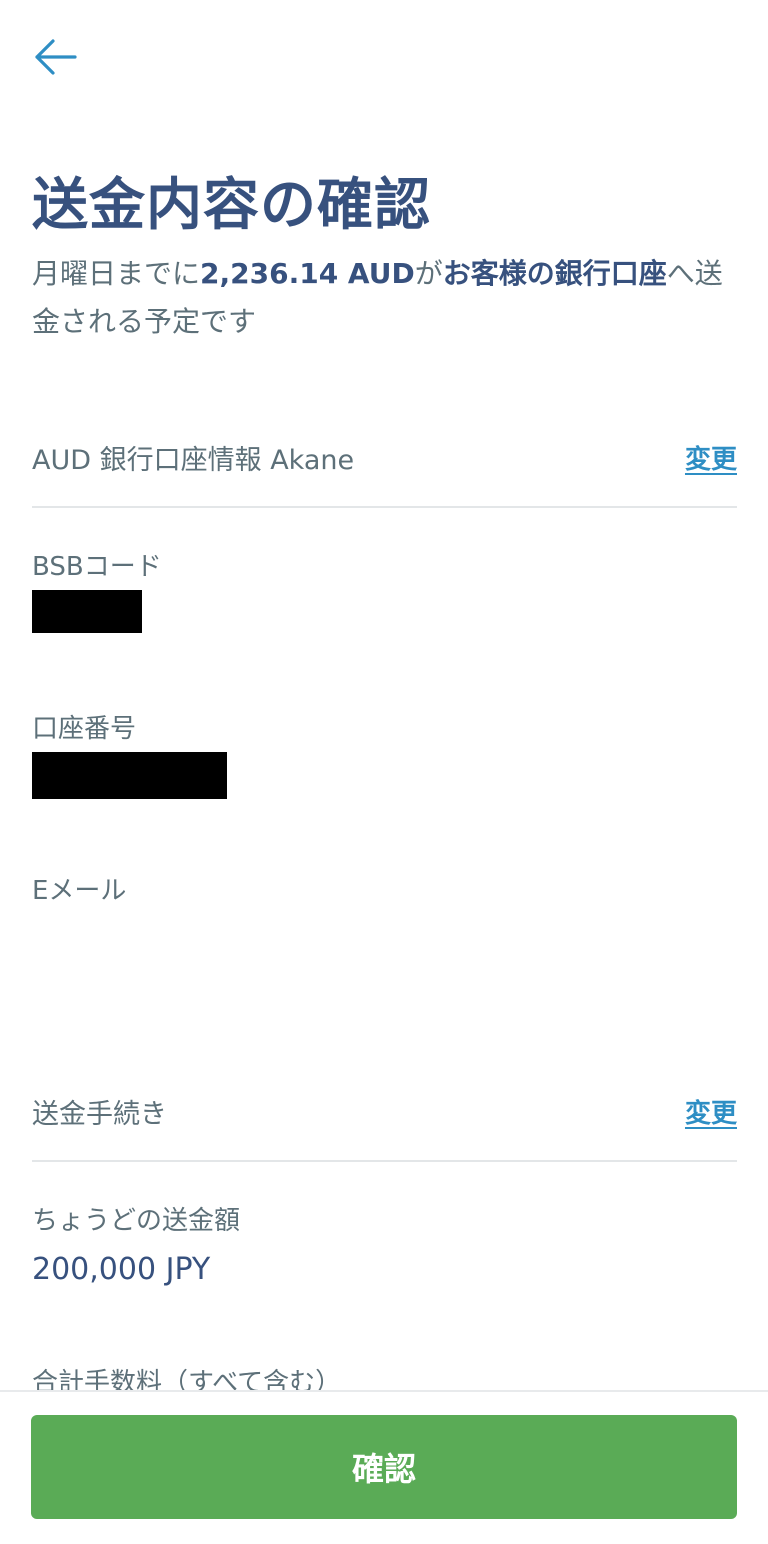  I want to click on arrow-left-icon, so click(56, 57).